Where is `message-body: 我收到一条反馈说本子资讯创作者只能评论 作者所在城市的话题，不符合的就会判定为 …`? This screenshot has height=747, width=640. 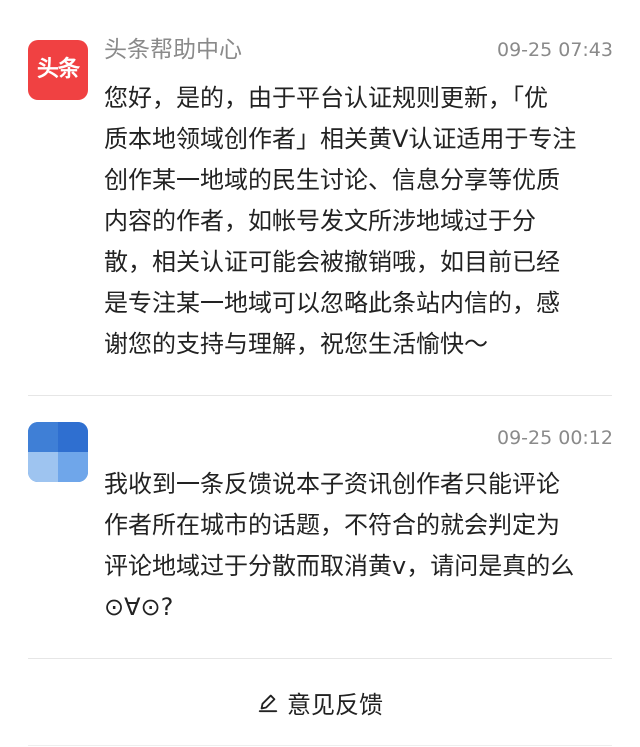
message-body: 我收到一条反馈说本子资讯创作者只能评论 作者所在城市的话题，不符合的就会判定为 … is located at coordinates (339, 545).